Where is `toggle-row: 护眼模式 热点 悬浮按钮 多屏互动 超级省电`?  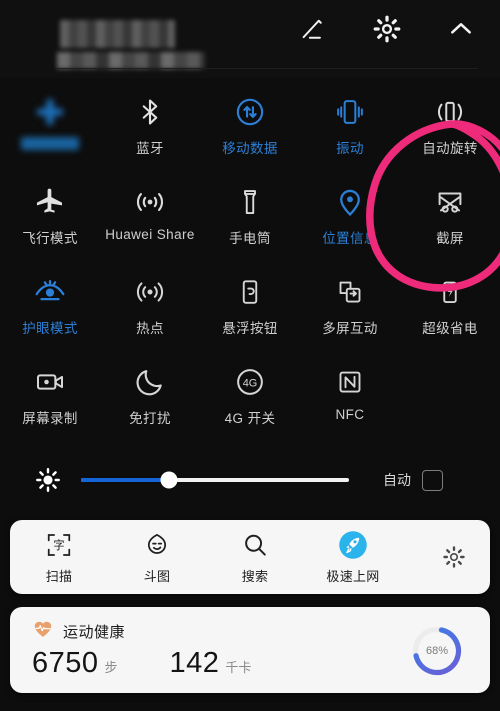 toggle-row: 护眼模式 热点 悬浮按钮 多屏互动 超级省电 is located at coordinates (250, 307).